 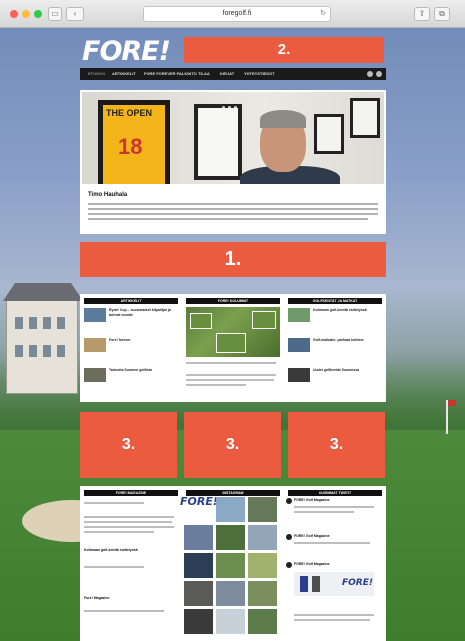 I want to click on address-text: foregolf.fi, so click(x=237, y=13).